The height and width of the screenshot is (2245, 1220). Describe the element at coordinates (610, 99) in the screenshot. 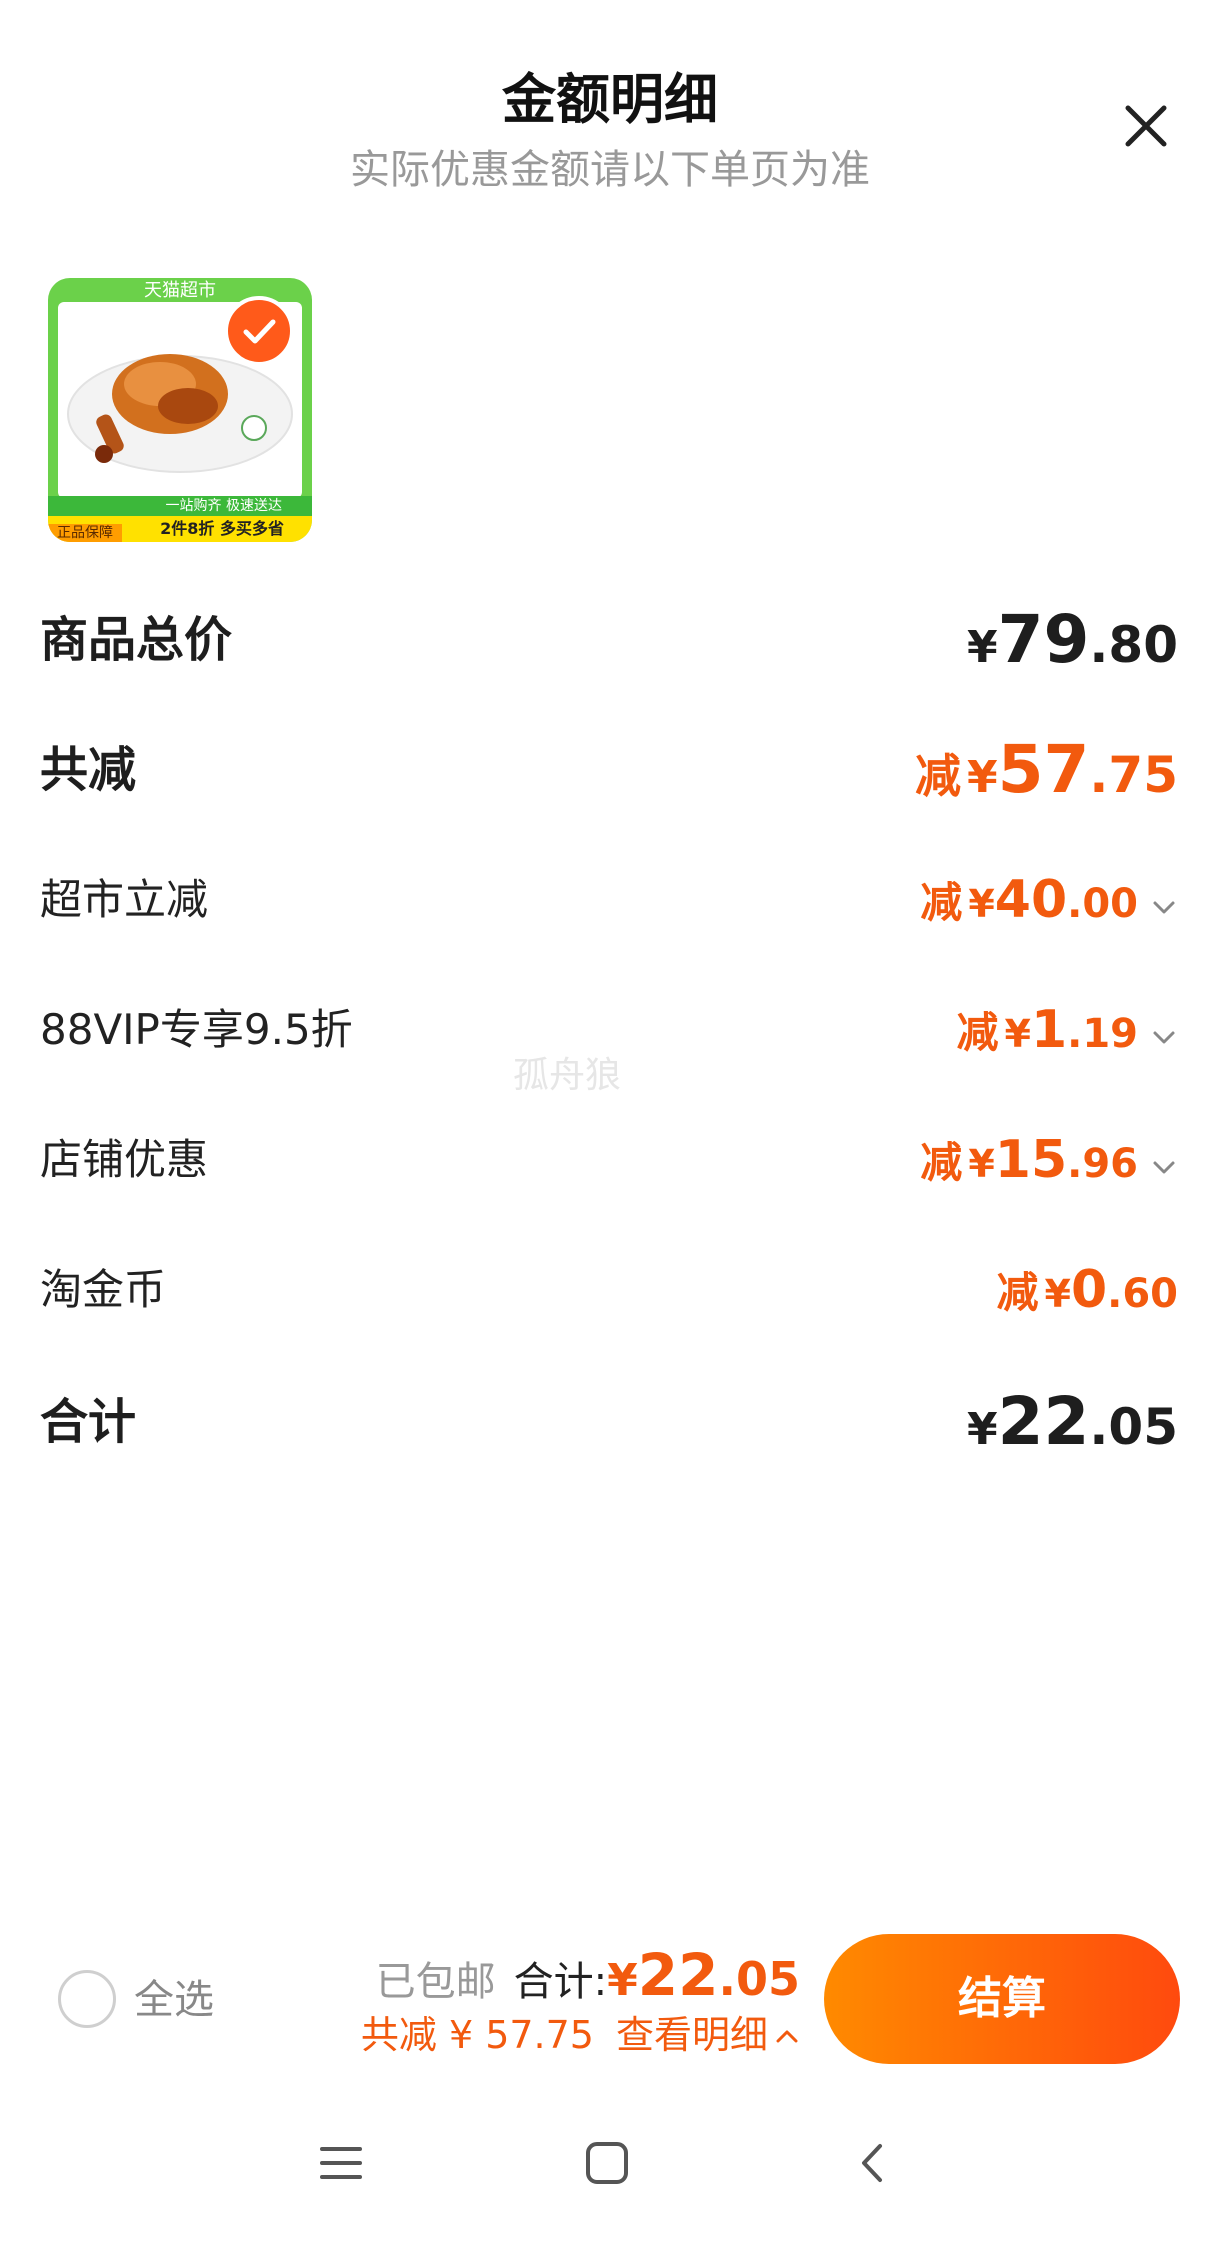

I see `page-title: 金额明细` at that location.